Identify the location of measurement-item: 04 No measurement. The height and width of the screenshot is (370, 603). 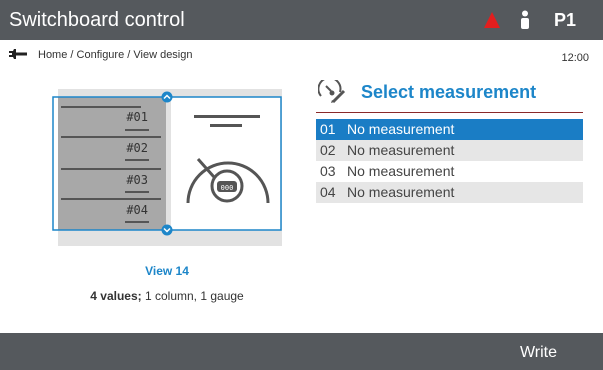
(449, 192).